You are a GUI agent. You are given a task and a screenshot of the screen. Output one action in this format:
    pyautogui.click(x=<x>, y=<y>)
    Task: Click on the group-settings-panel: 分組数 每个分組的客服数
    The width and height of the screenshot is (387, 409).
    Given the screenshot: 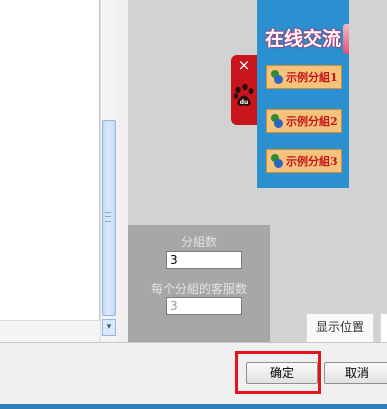 What is the action you would take?
    pyautogui.click(x=199, y=283)
    